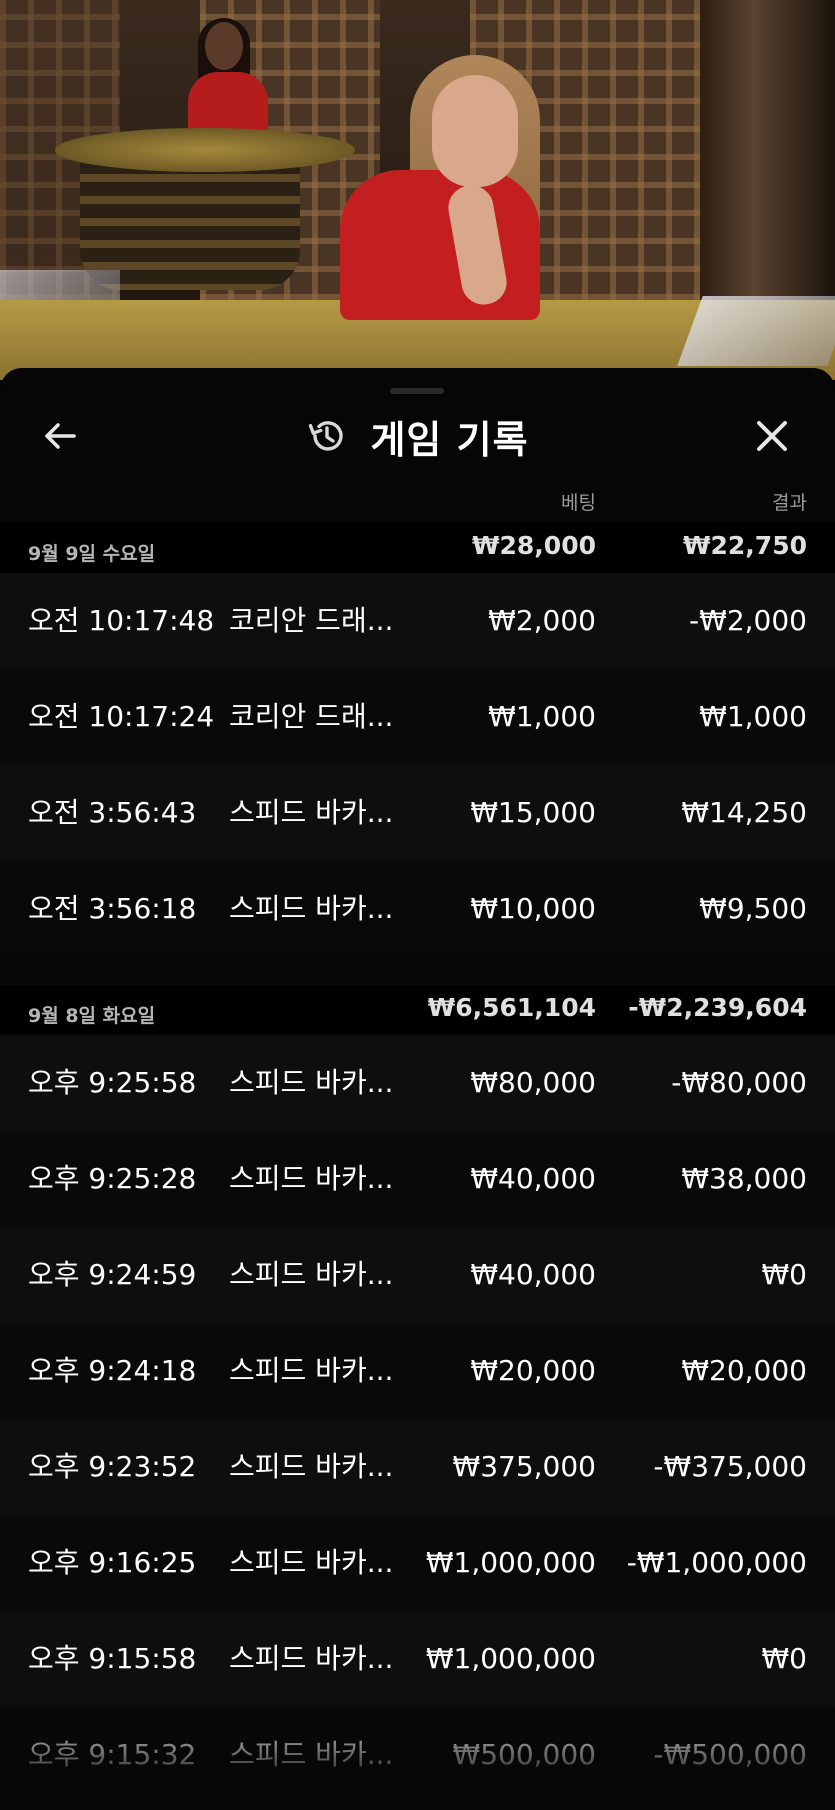  What do you see at coordinates (112, 1754) in the screenshot?
I see `row-time: 오후 9:15:32` at bounding box center [112, 1754].